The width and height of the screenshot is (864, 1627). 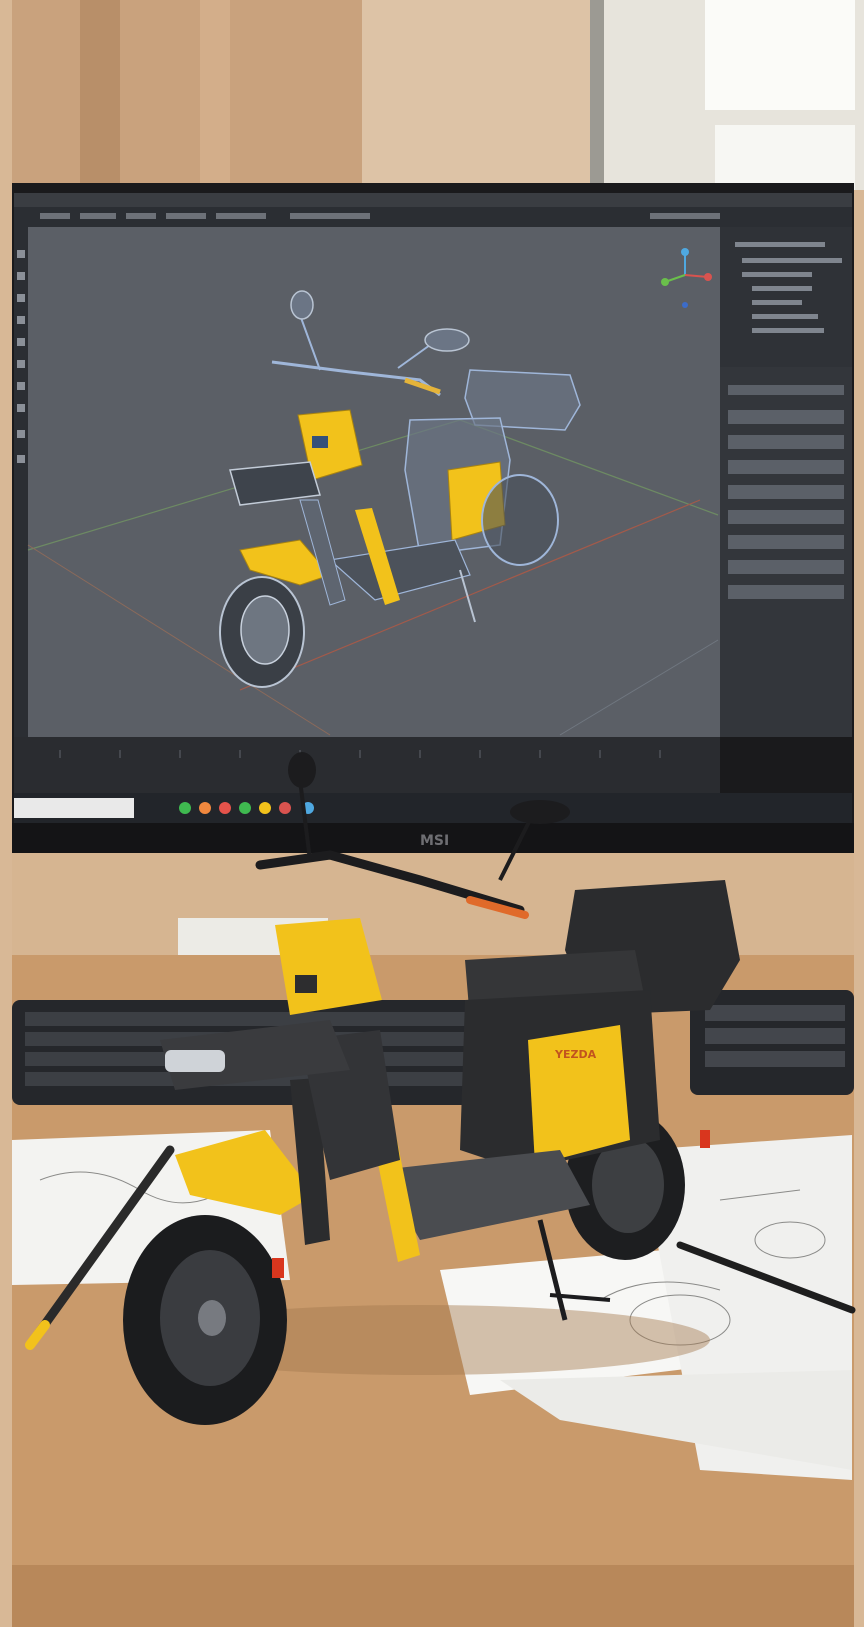 What do you see at coordinates (434, 841) in the screenshot?
I see `monitor-brand: MSI` at bounding box center [434, 841].